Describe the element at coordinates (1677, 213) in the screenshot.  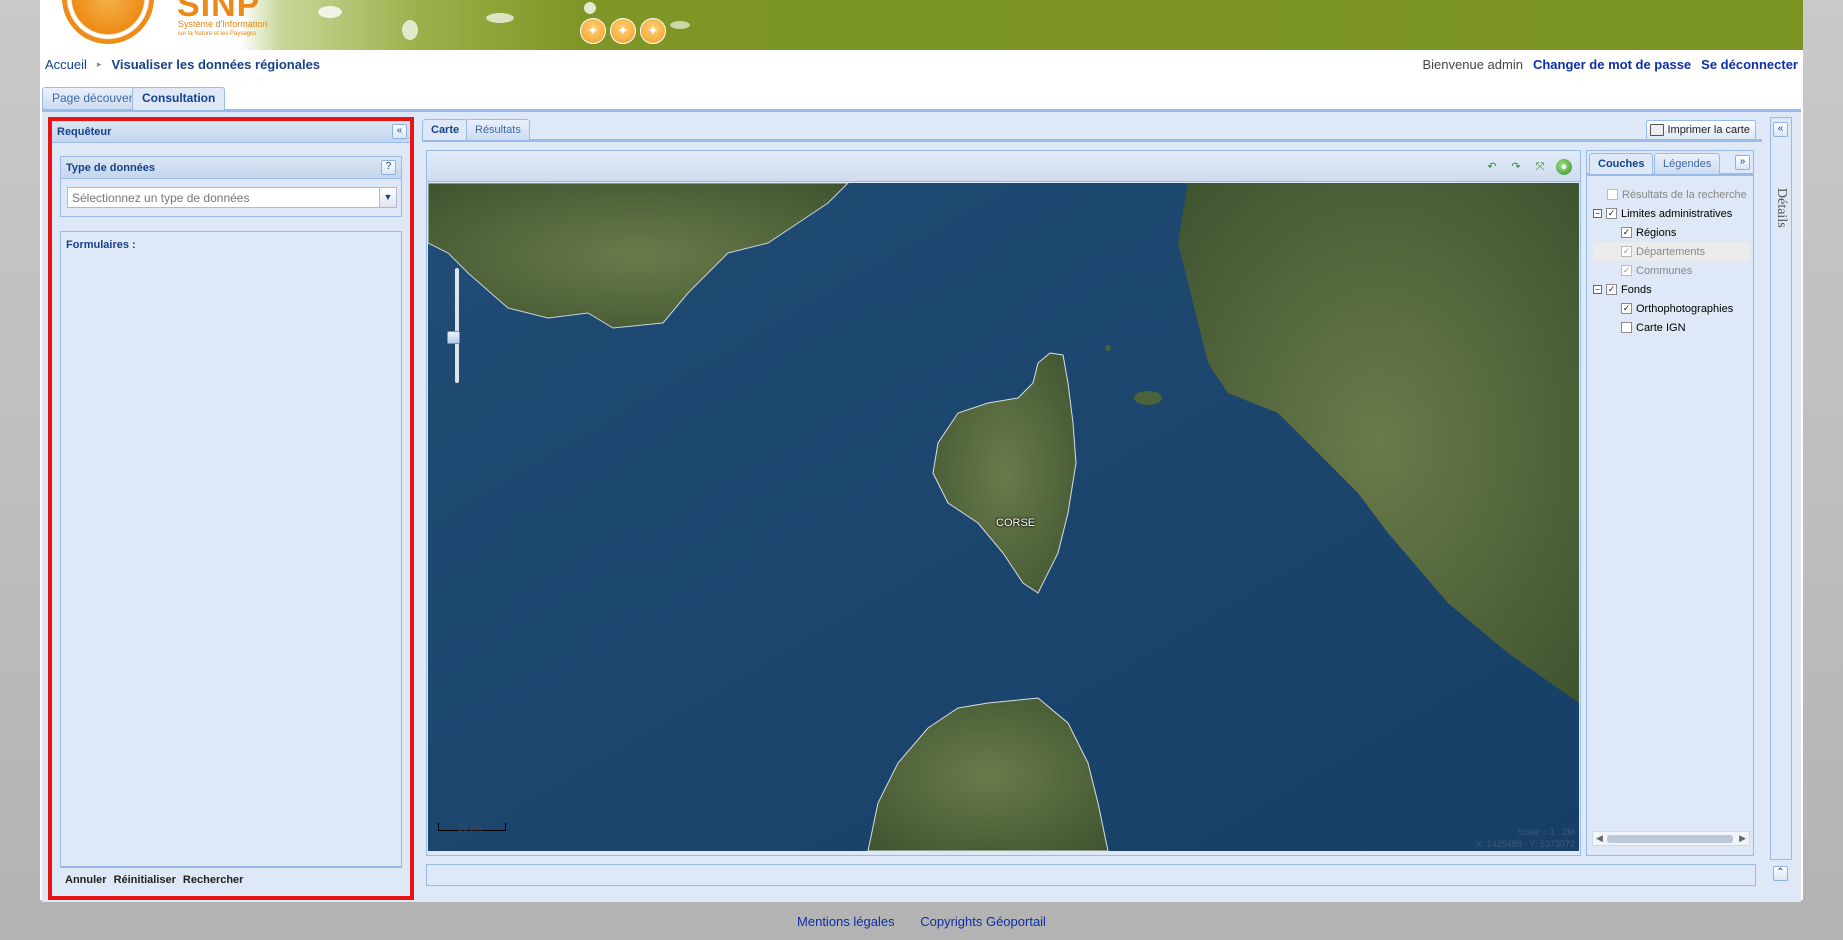
I see `layer-label: Limites administratives` at that location.